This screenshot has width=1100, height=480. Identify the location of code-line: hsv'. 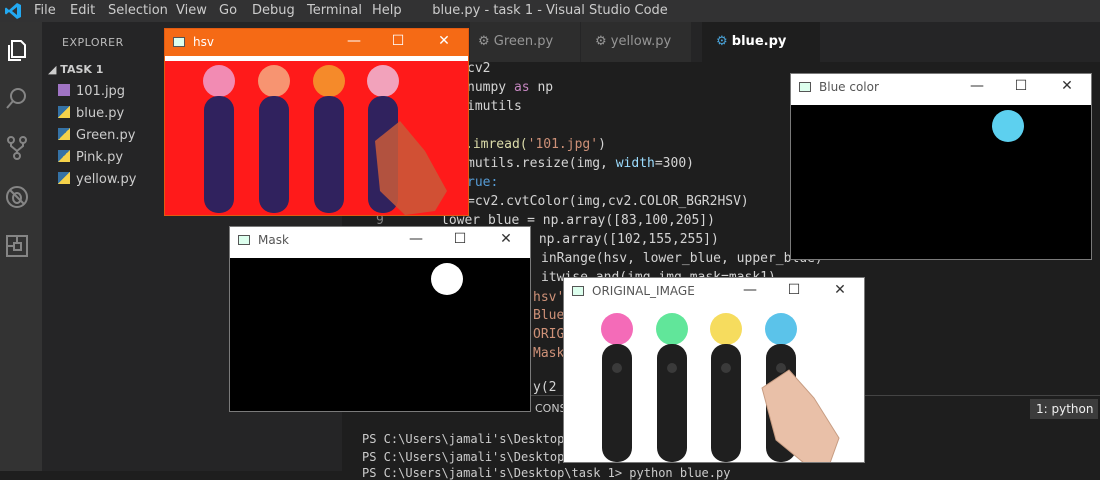
(549, 297).